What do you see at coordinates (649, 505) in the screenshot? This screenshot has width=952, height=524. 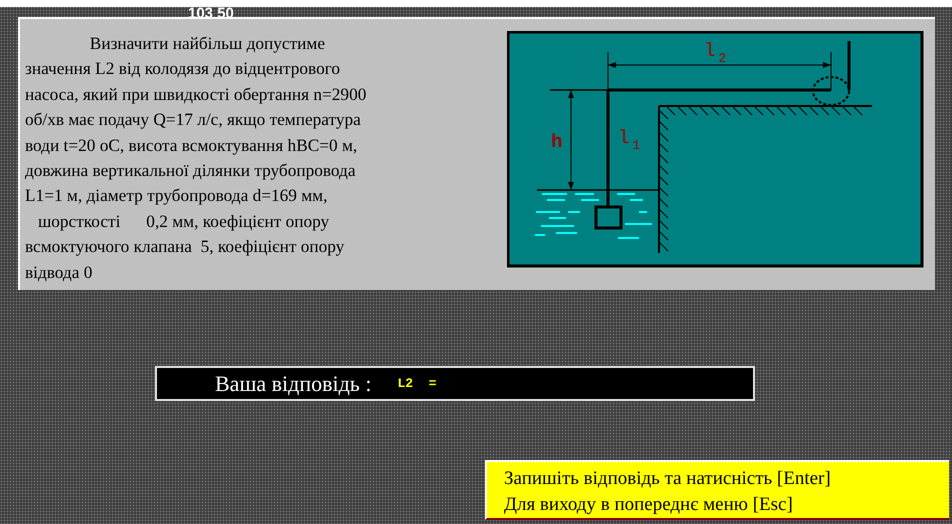 I see `hint-text: Для виходу в попереднє меню [Esc]` at bounding box center [649, 505].